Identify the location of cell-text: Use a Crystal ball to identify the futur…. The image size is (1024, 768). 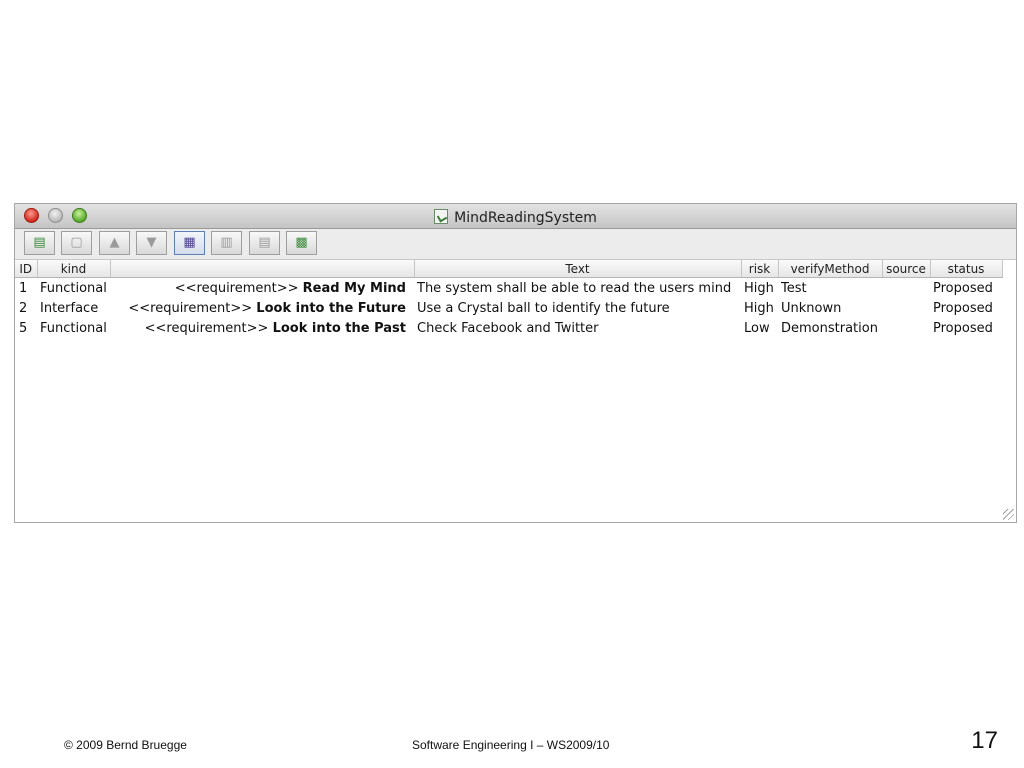
(543, 308).